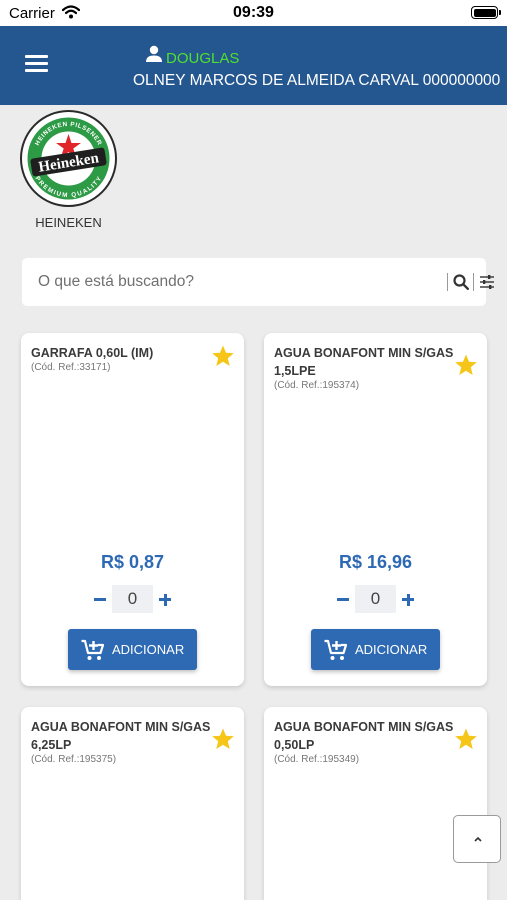 This screenshot has height=900, width=507. I want to click on product-ref: (Cód. Ref.:33171), so click(71, 367).